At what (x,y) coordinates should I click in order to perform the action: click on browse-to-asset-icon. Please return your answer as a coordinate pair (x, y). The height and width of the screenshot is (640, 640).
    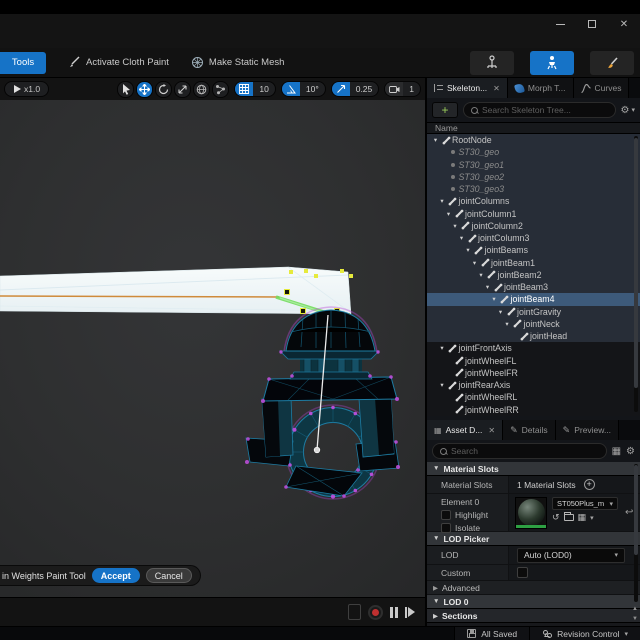
    Looking at the image, I should click on (568, 516).